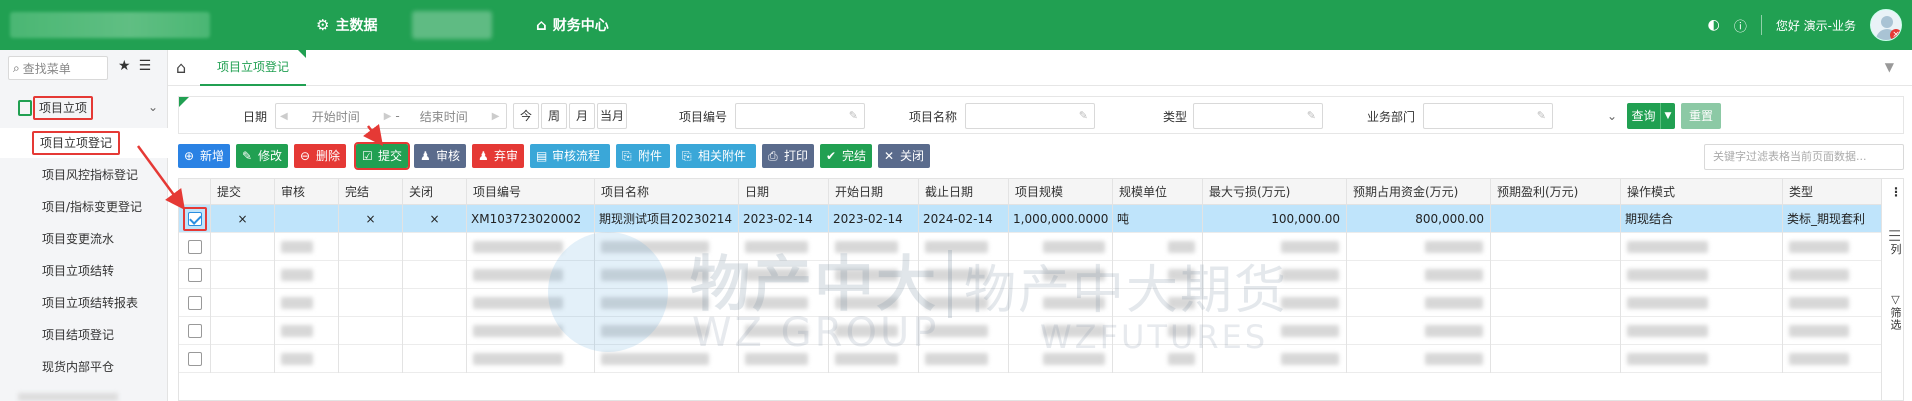 The width and height of the screenshot is (1912, 401). What do you see at coordinates (964, 192) in the screenshot?
I see `column-header: 截止日期` at bounding box center [964, 192].